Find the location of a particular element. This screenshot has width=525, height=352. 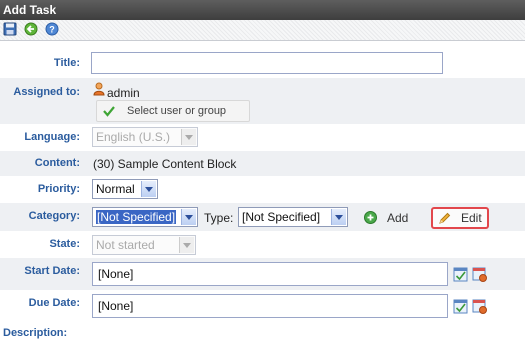

pencil-icon is located at coordinates (445, 218).